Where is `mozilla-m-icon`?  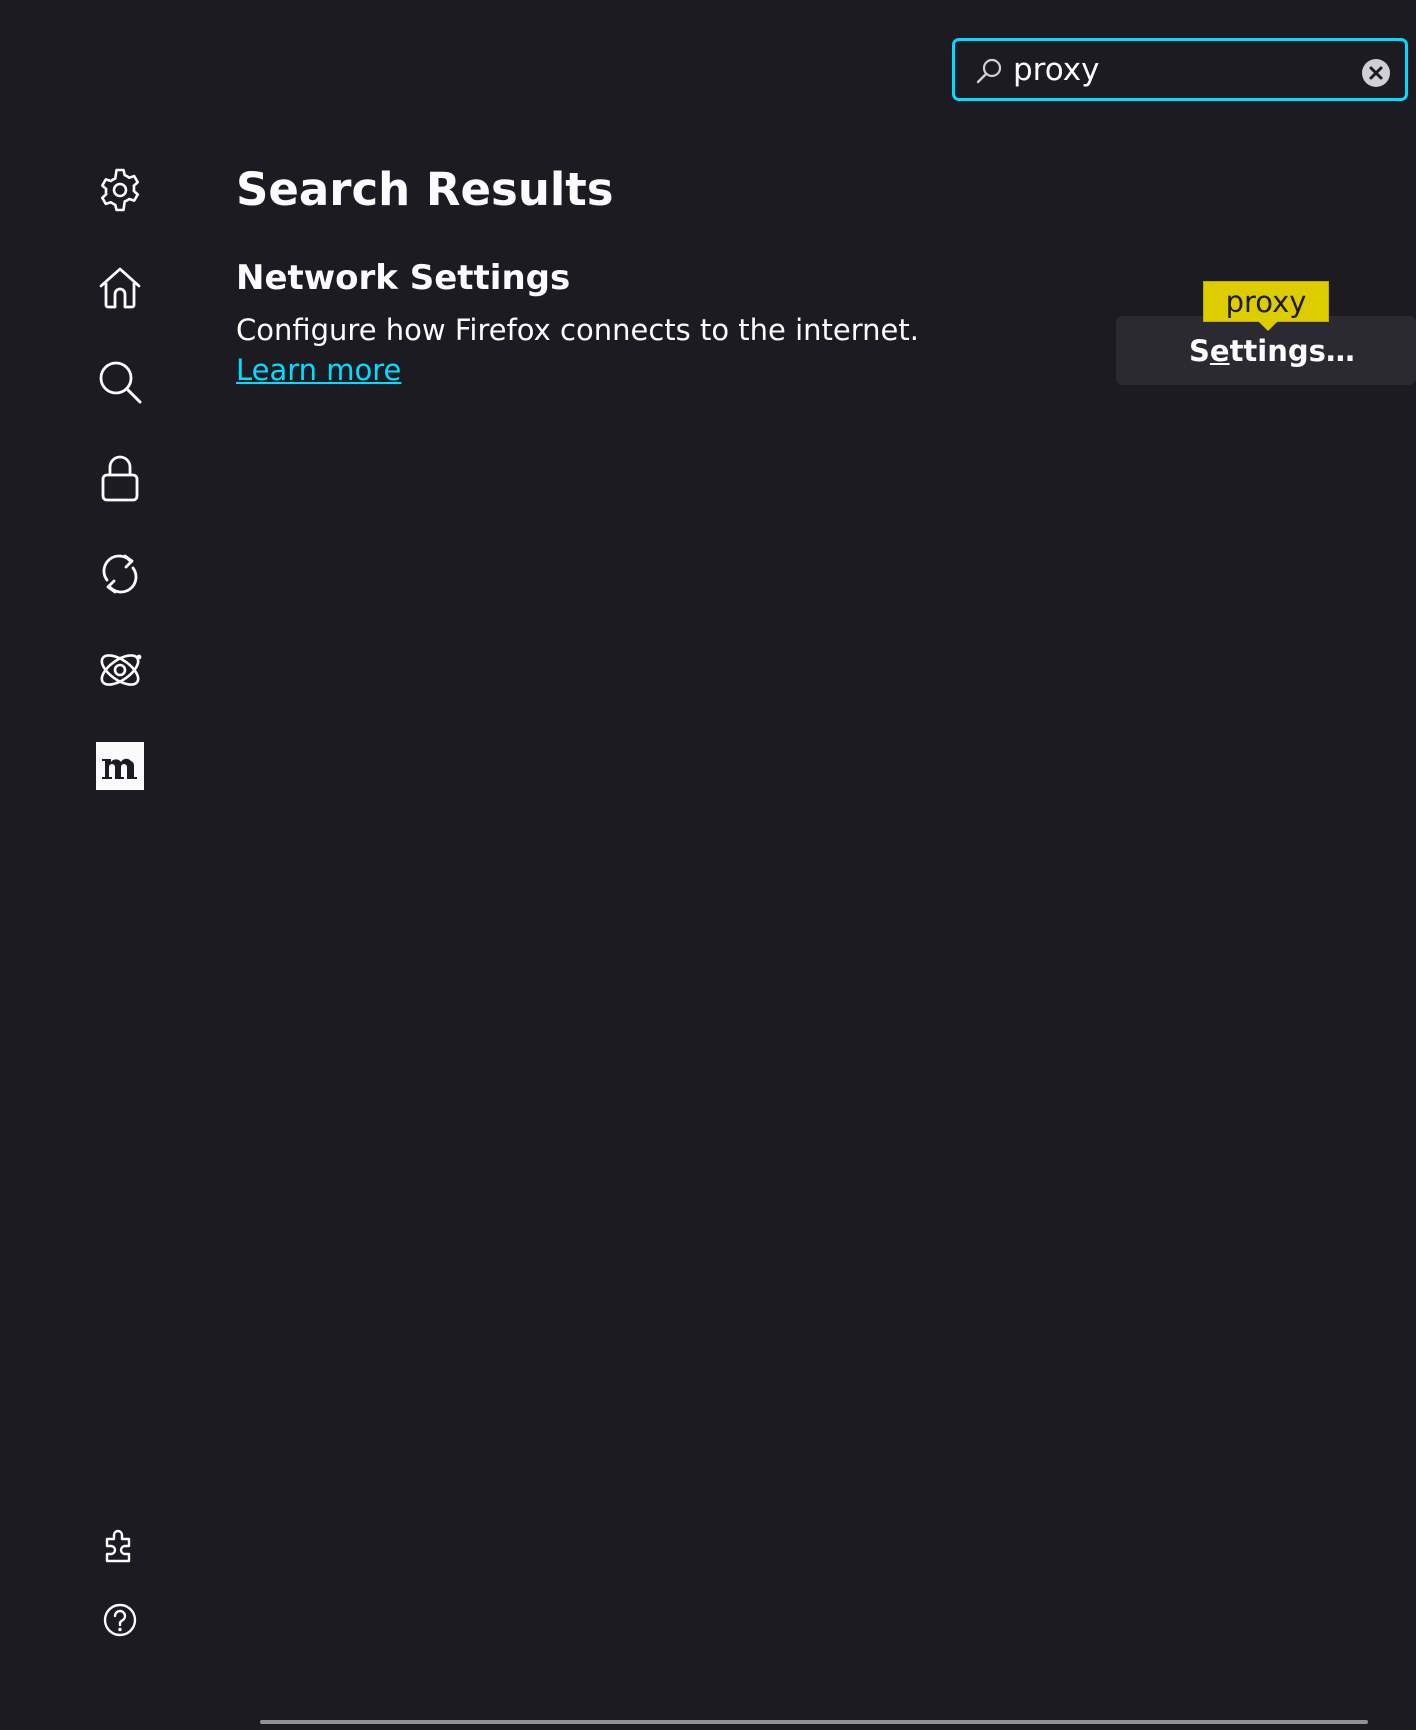
mozilla-m-icon is located at coordinates (120, 766).